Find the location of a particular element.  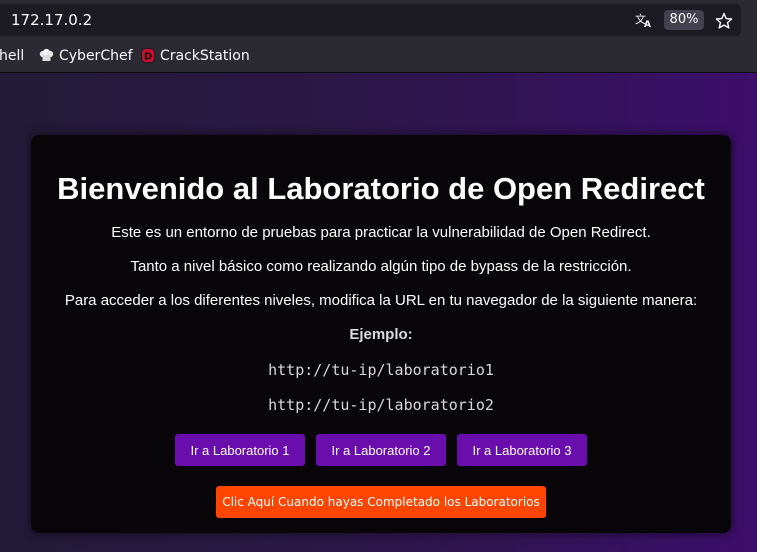

browser-toolbar: 172.17.0.2 文 A 80% is located at coordinates (378, 20).